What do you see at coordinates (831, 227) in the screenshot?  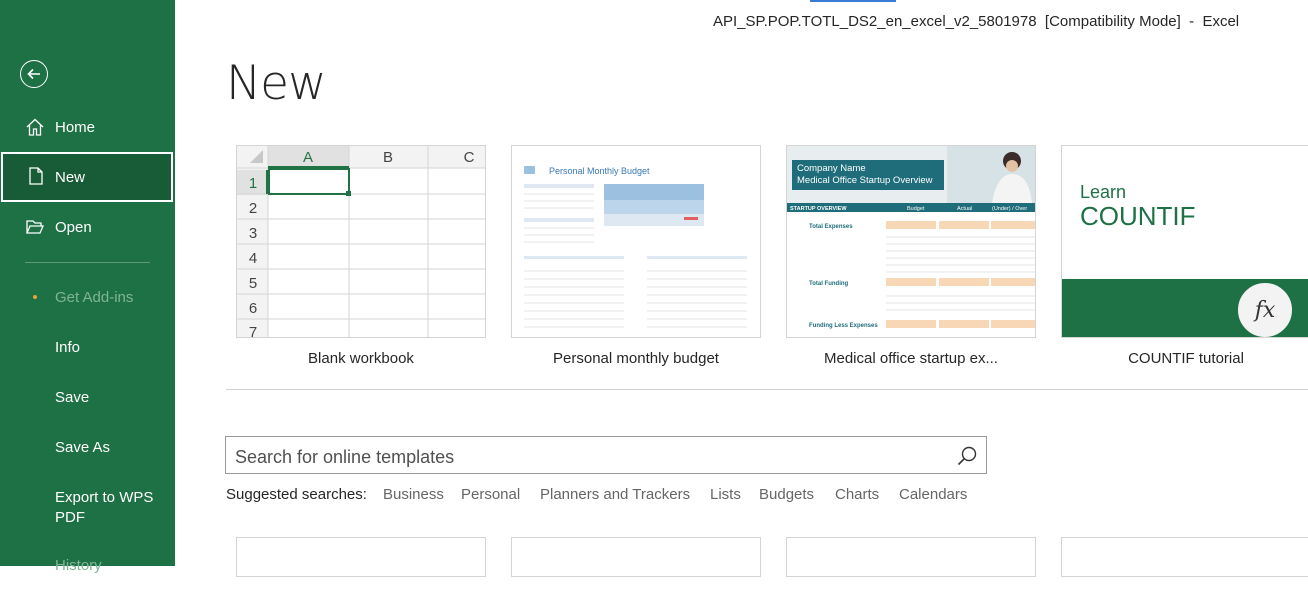 I see `total-expenses-label: Total Expenses` at bounding box center [831, 227].